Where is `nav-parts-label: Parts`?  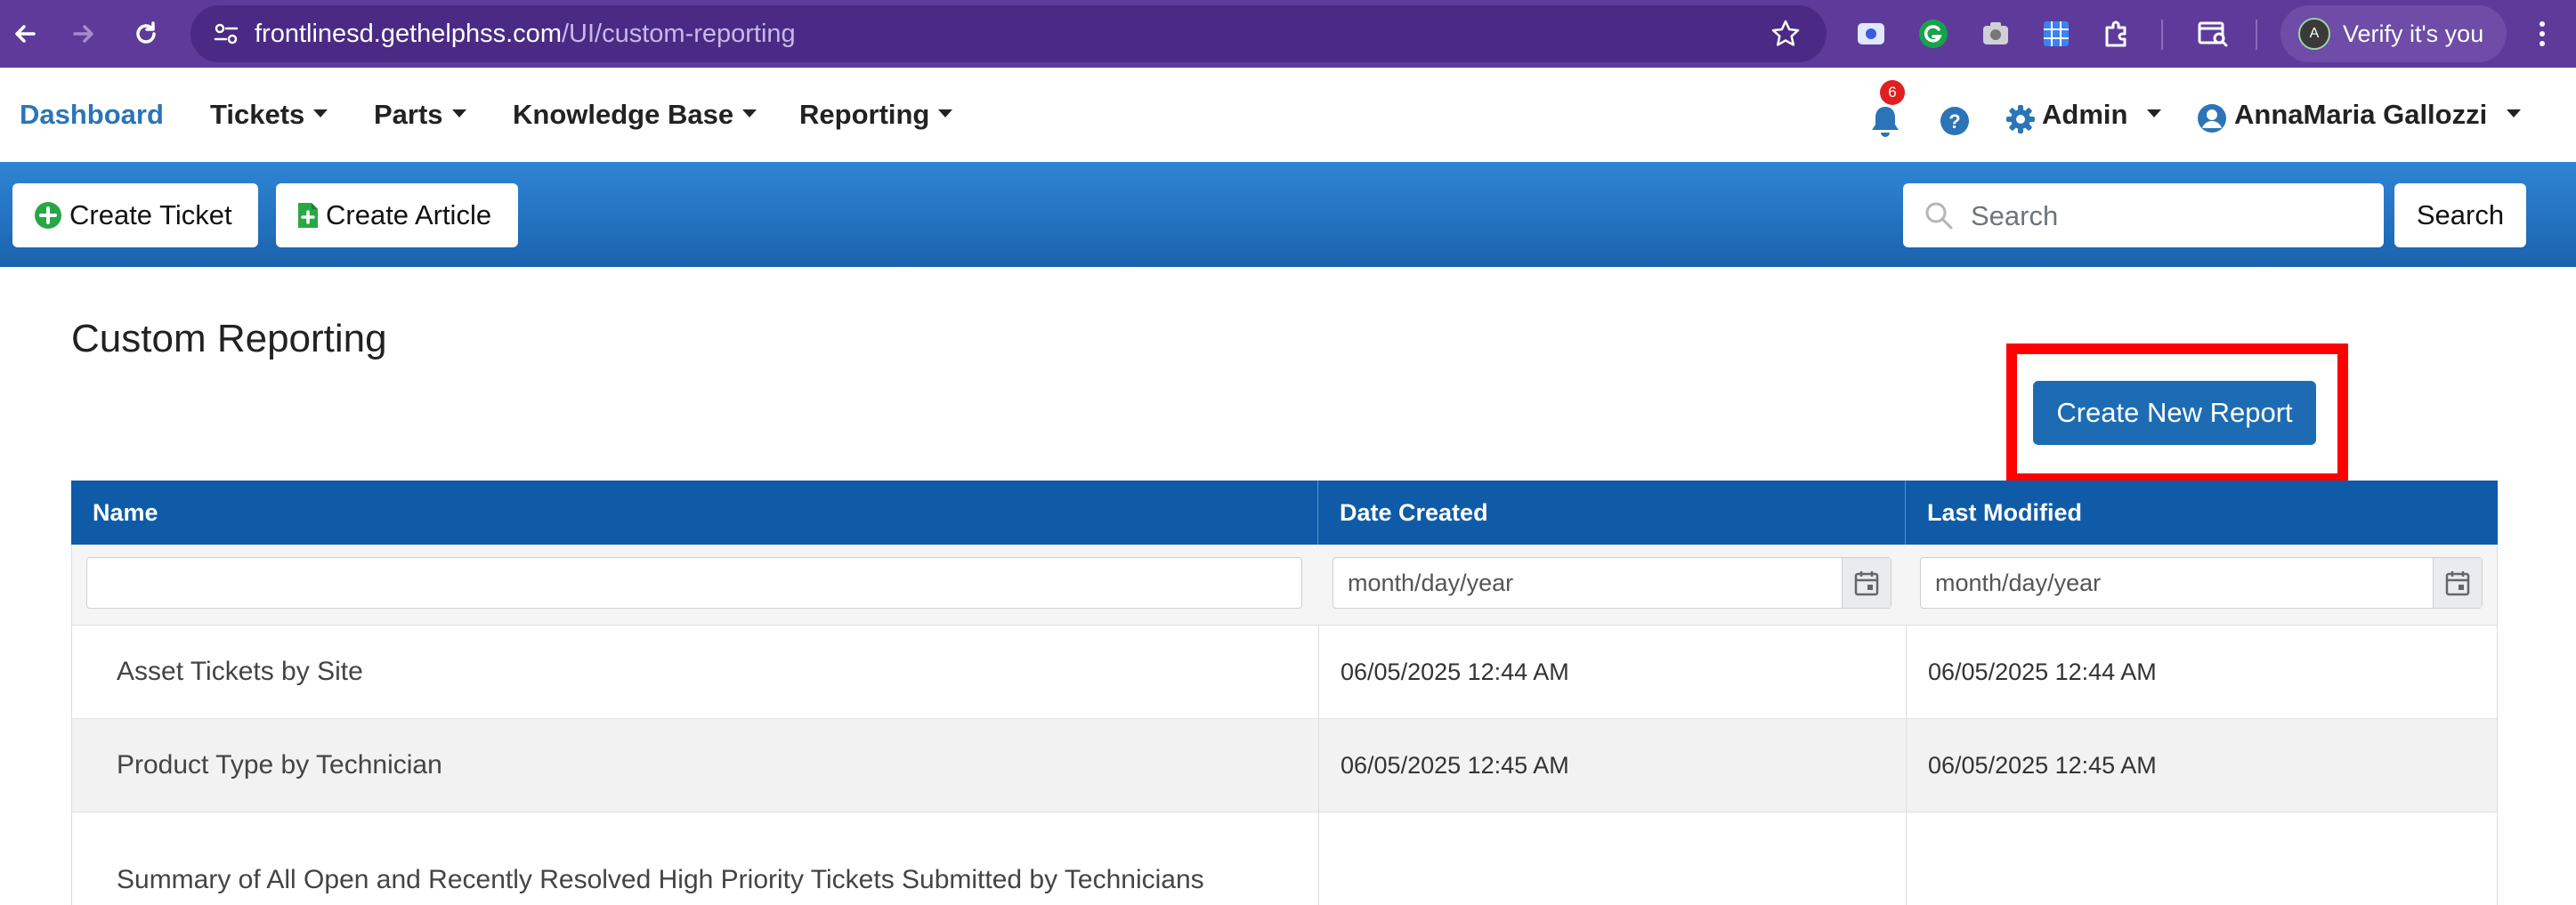
nav-parts-label: Parts is located at coordinates (408, 114).